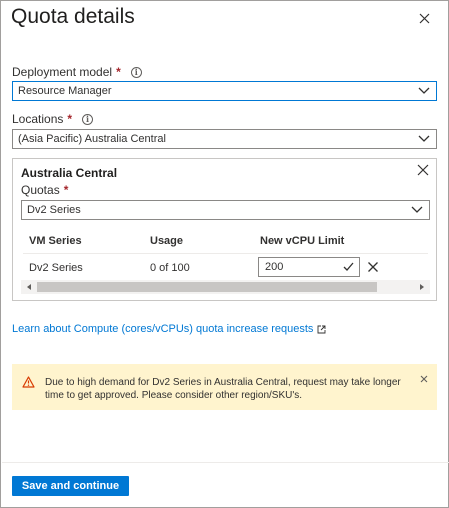  Describe the element at coordinates (207, 287) in the screenshot. I see `scrollbar-thumb` at that location.